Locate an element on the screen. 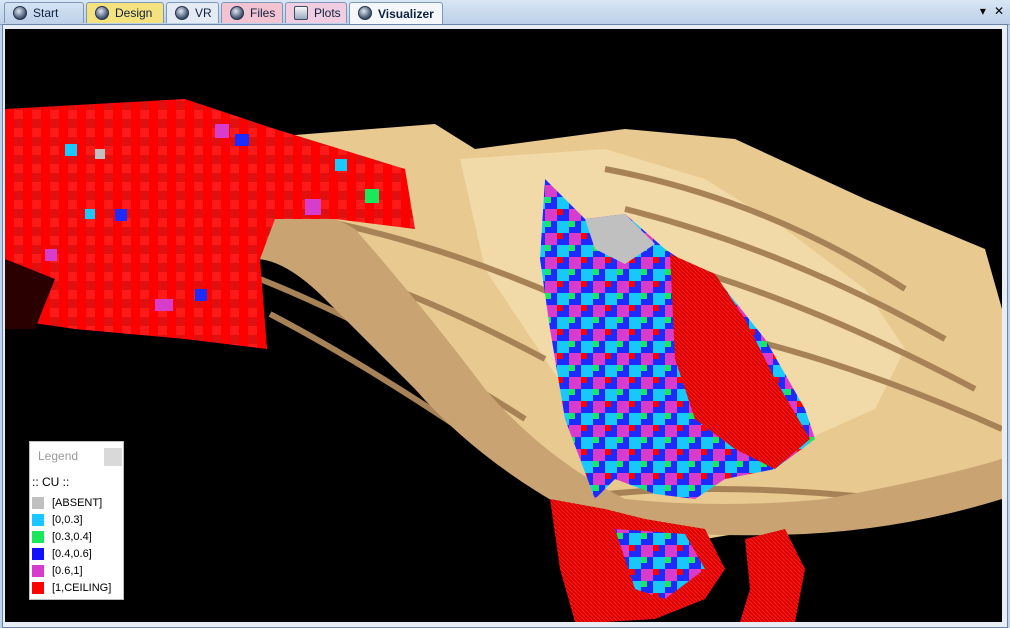  close-icon: ✕ is located at coordinates (999, 11).